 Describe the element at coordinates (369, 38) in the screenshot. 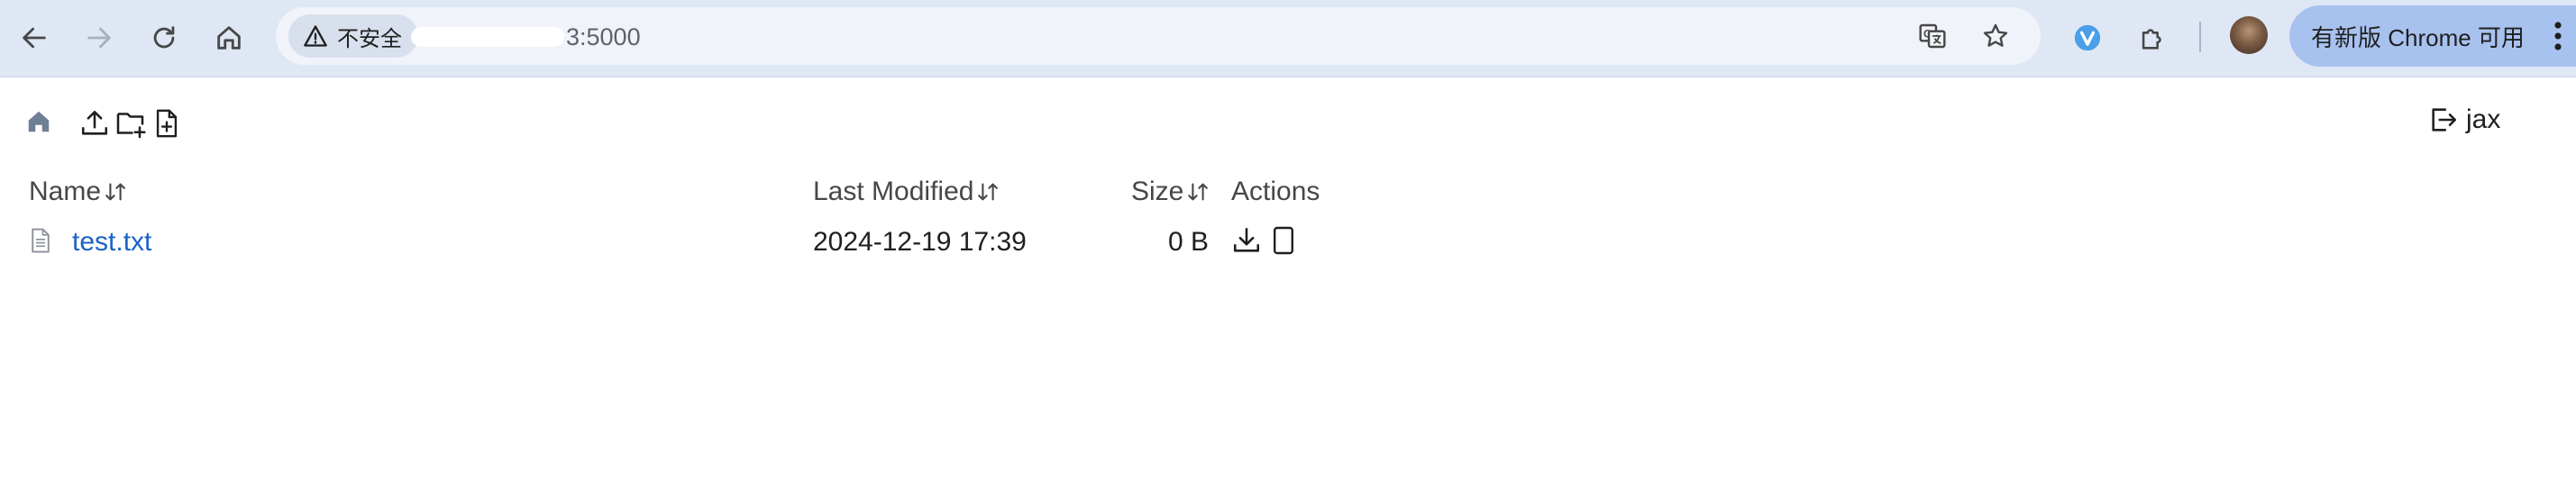

I see `security-label: 不安全` at that location.